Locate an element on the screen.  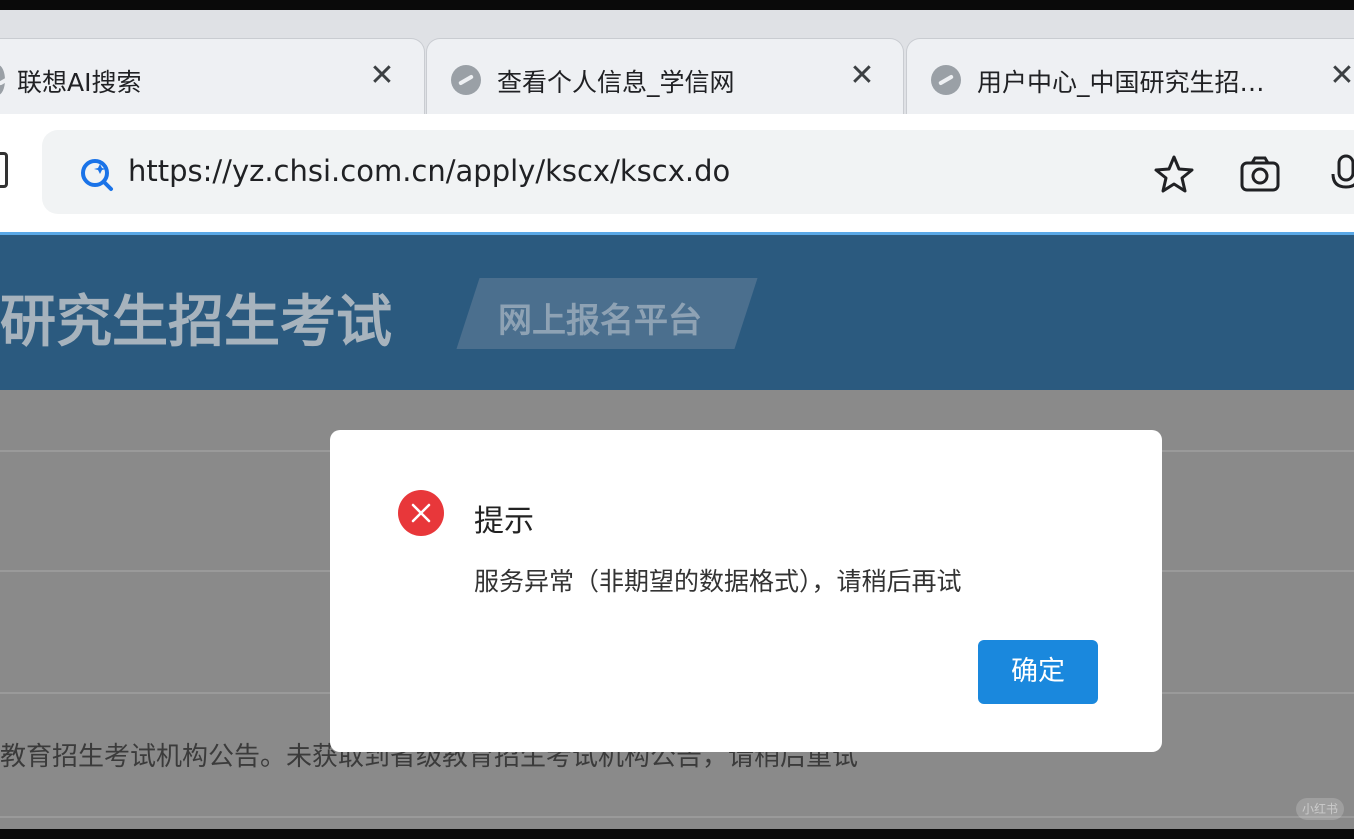
error-circle-icon is located at coordinates (421, 513).